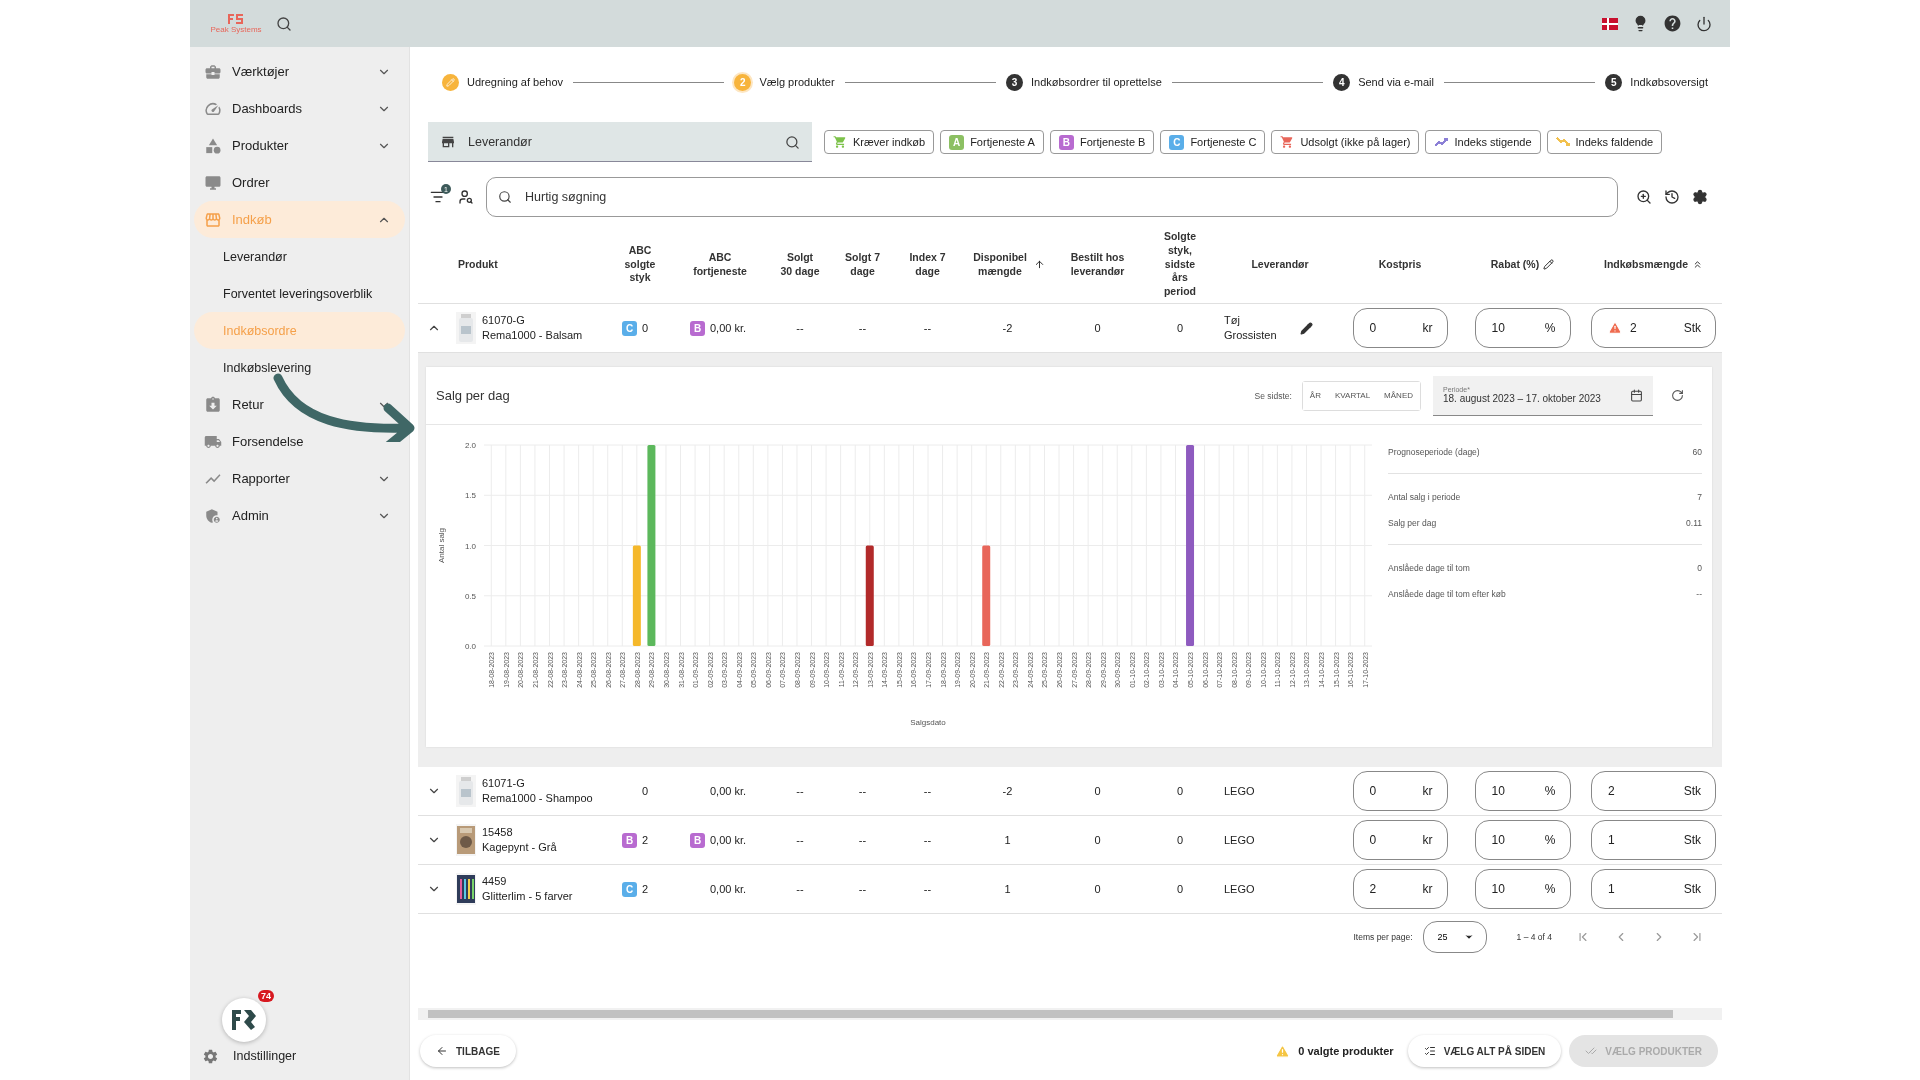 The width and height of the screenshot is (1920, 1080). Describe the element at coordinates (1039, 264) in the screenshot. I see `sort-arrow-icon` at that location.